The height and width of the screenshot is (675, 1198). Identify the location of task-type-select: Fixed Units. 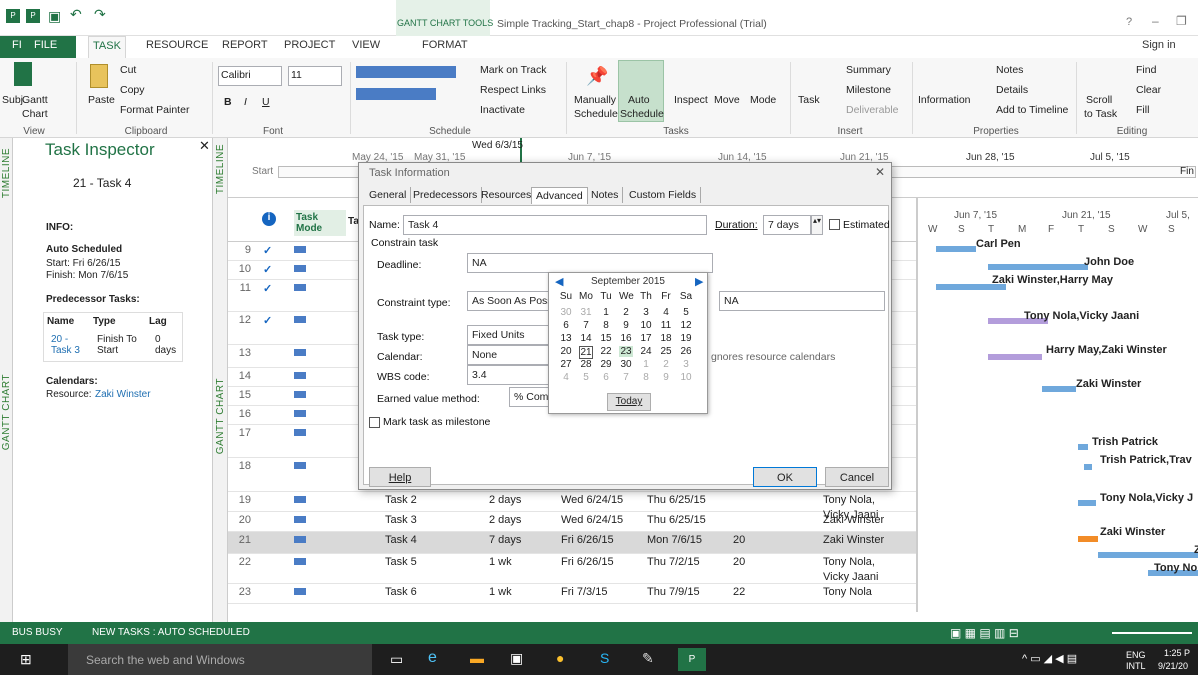
(511, 335).